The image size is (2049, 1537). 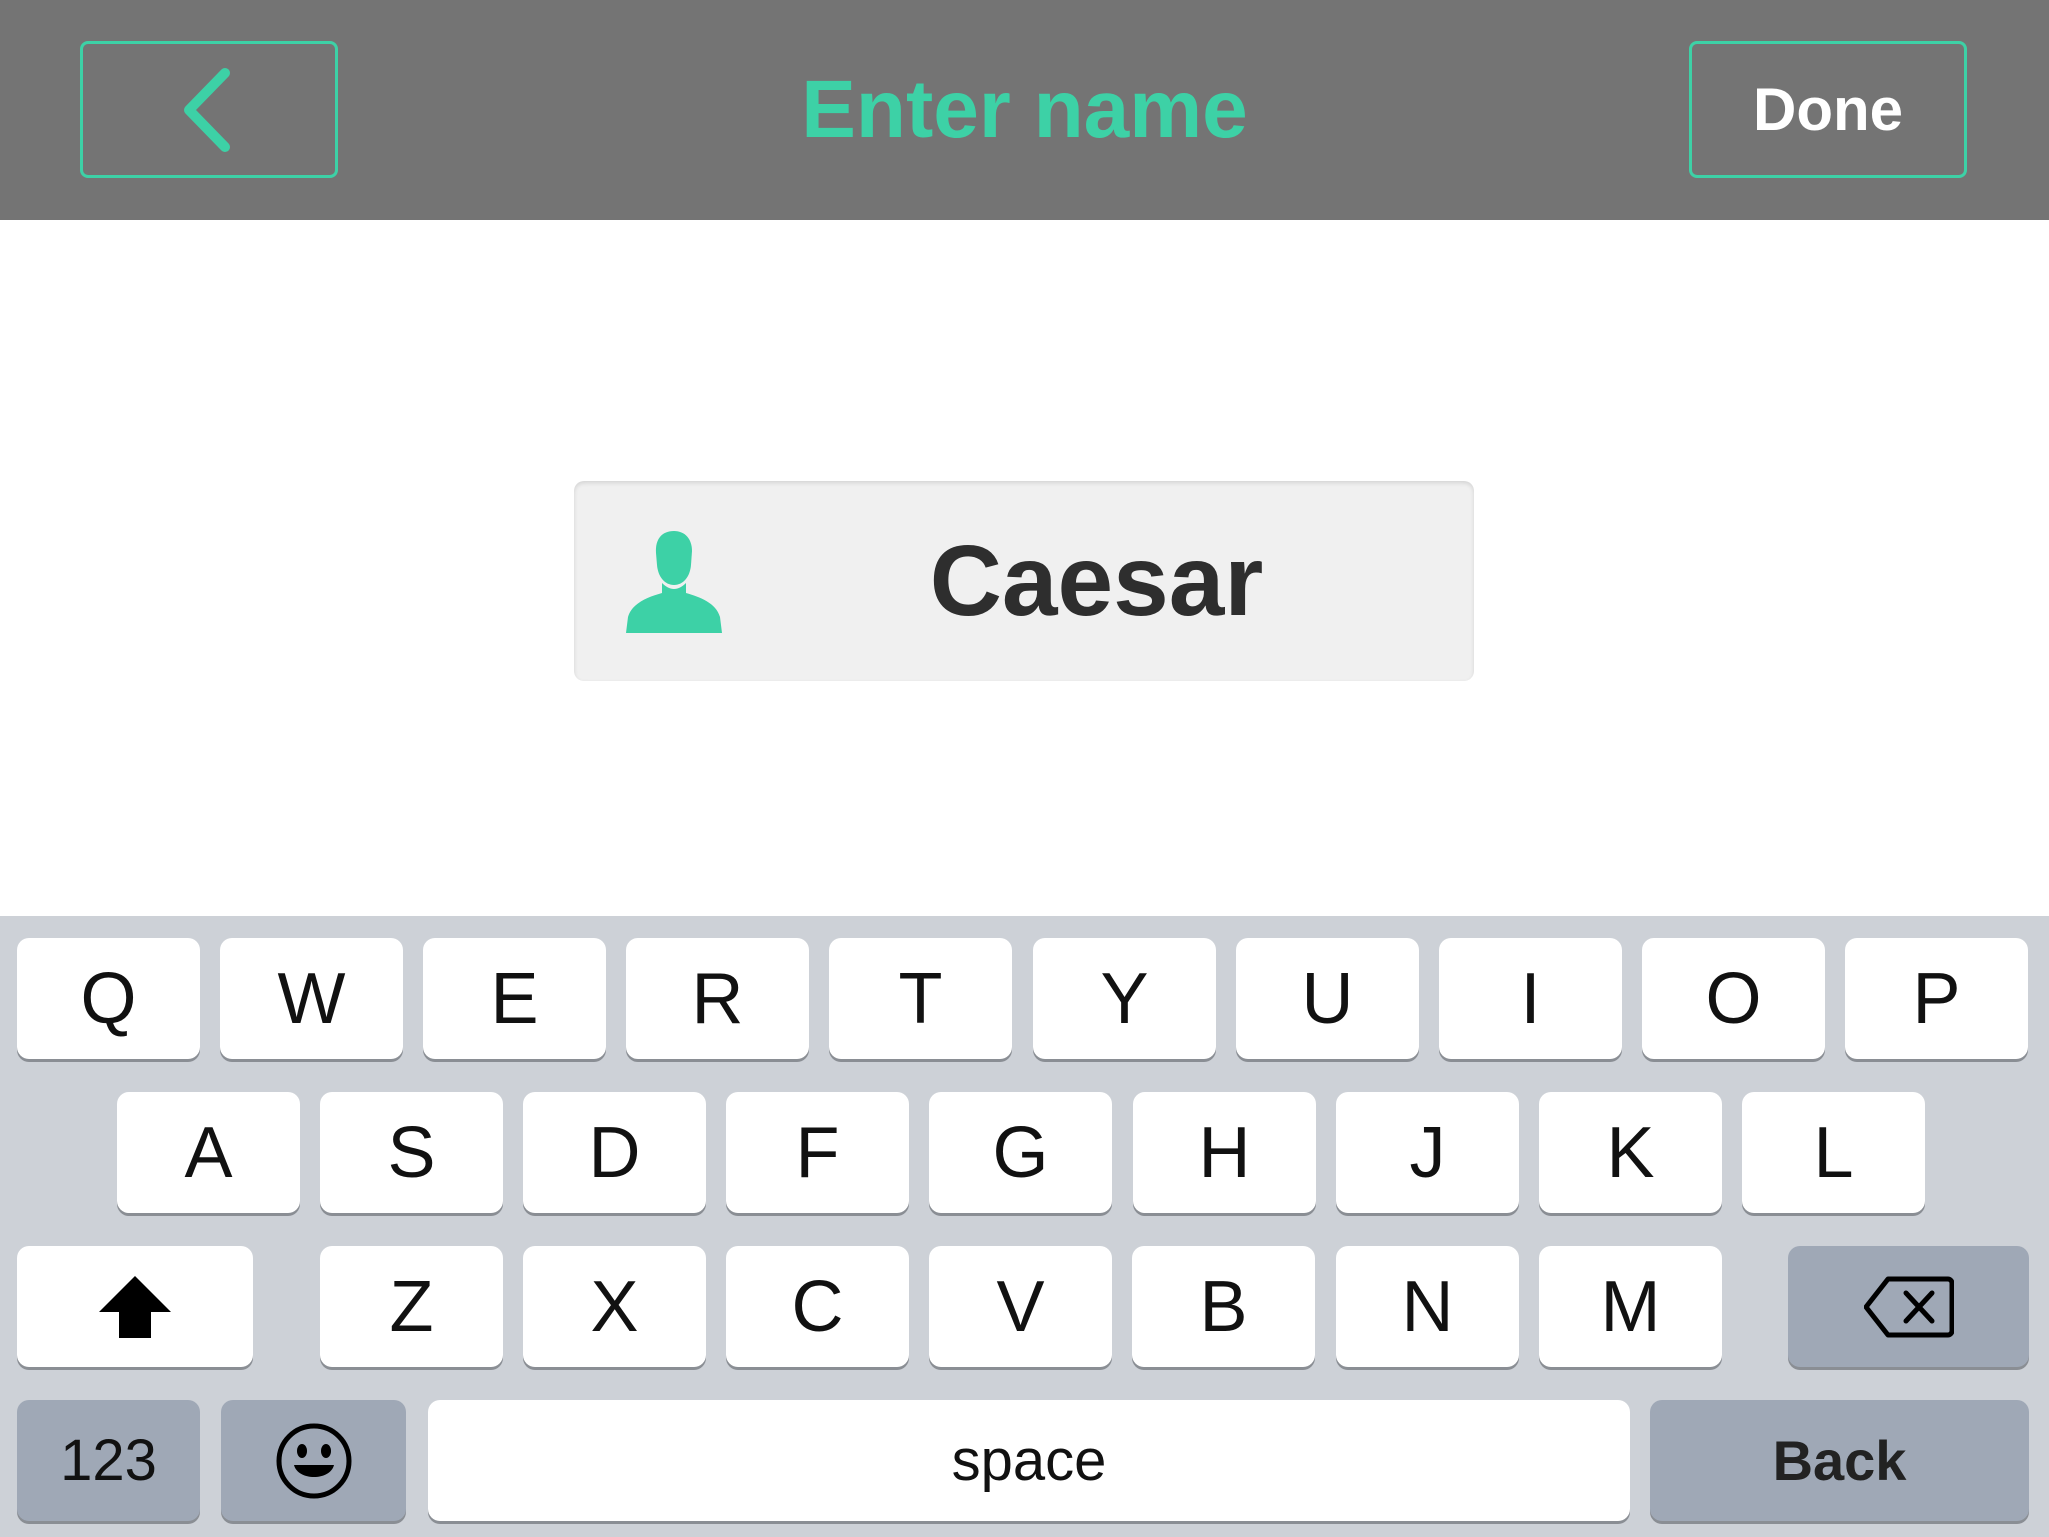 What do you see at coordinates (1124, 998) in the screenshot?
I see `key-y: Y` at bounding box center [1124, 998].